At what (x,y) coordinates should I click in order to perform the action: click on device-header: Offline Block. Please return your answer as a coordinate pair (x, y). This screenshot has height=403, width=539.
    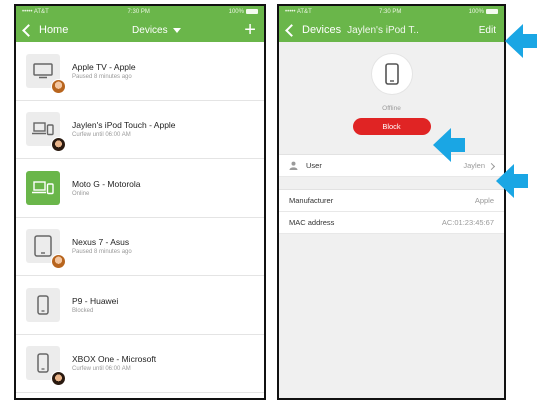
    Looking at the image, I should click on (391, 98).